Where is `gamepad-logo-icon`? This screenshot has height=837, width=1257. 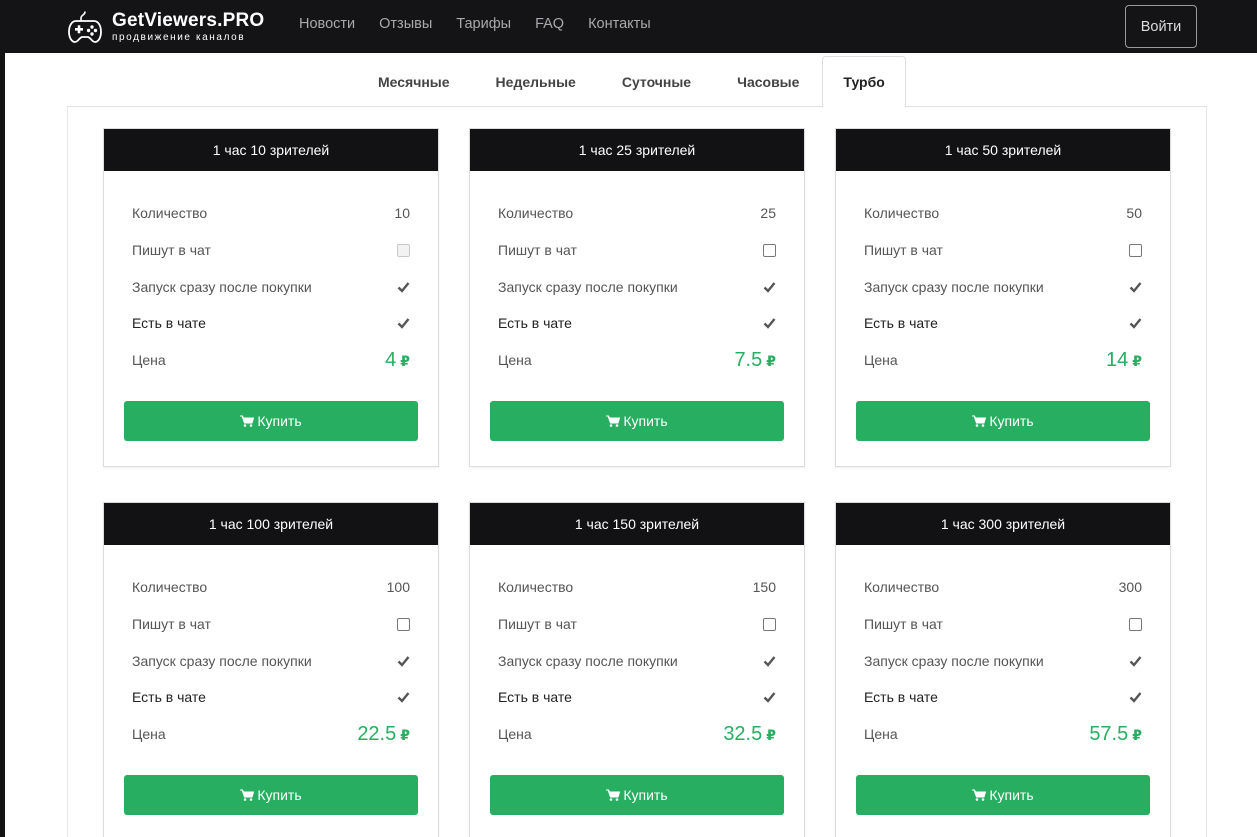 gamepad-logo-icon is located at coordinates (85, 27).